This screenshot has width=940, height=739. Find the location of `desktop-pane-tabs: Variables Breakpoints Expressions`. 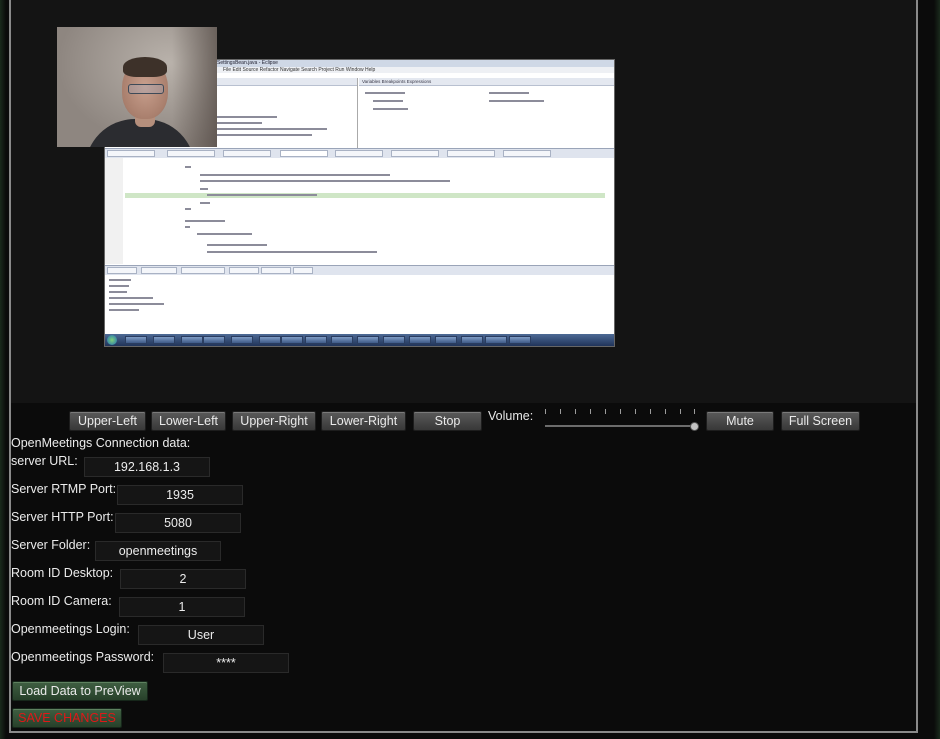

desktop-pane-tabs: Variables Breakpoints Expressions is located at coordinates (486, 82).